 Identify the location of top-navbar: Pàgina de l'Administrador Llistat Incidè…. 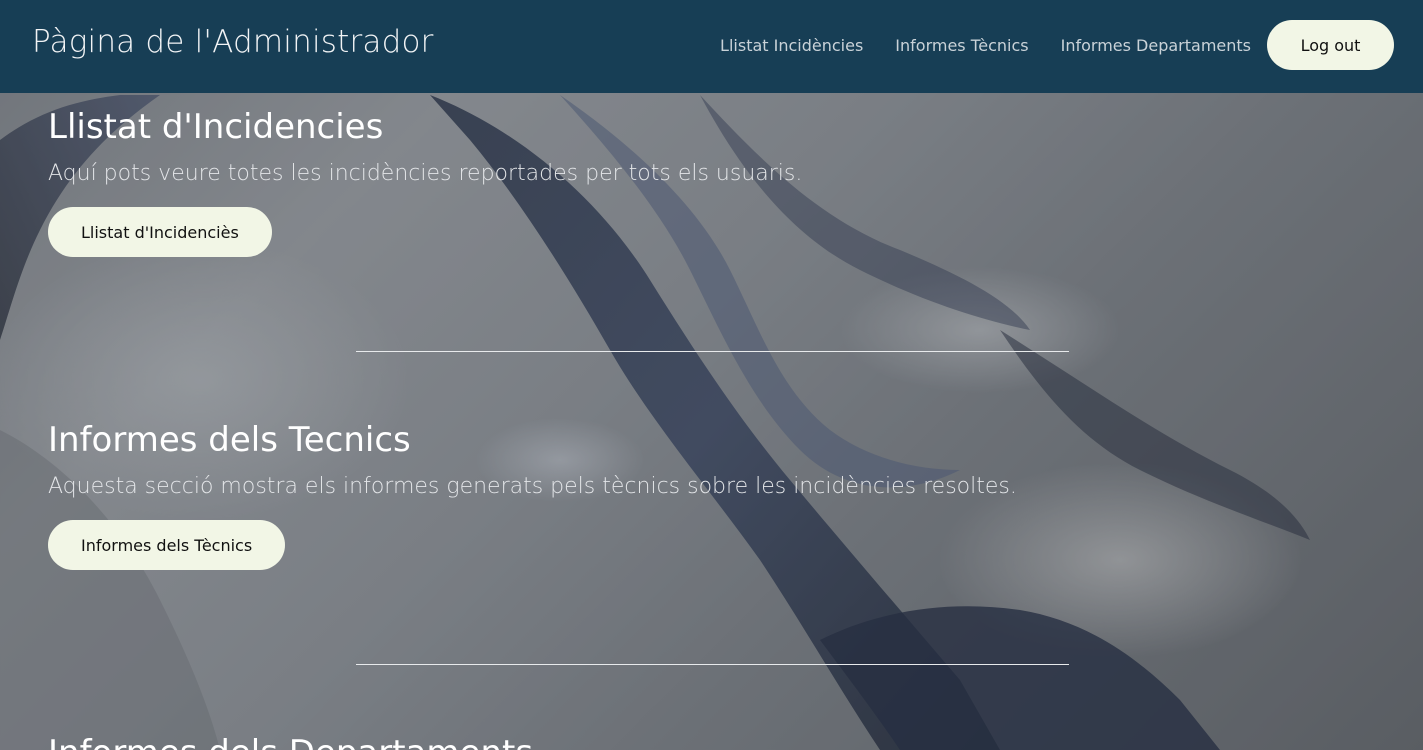
(711, 46).